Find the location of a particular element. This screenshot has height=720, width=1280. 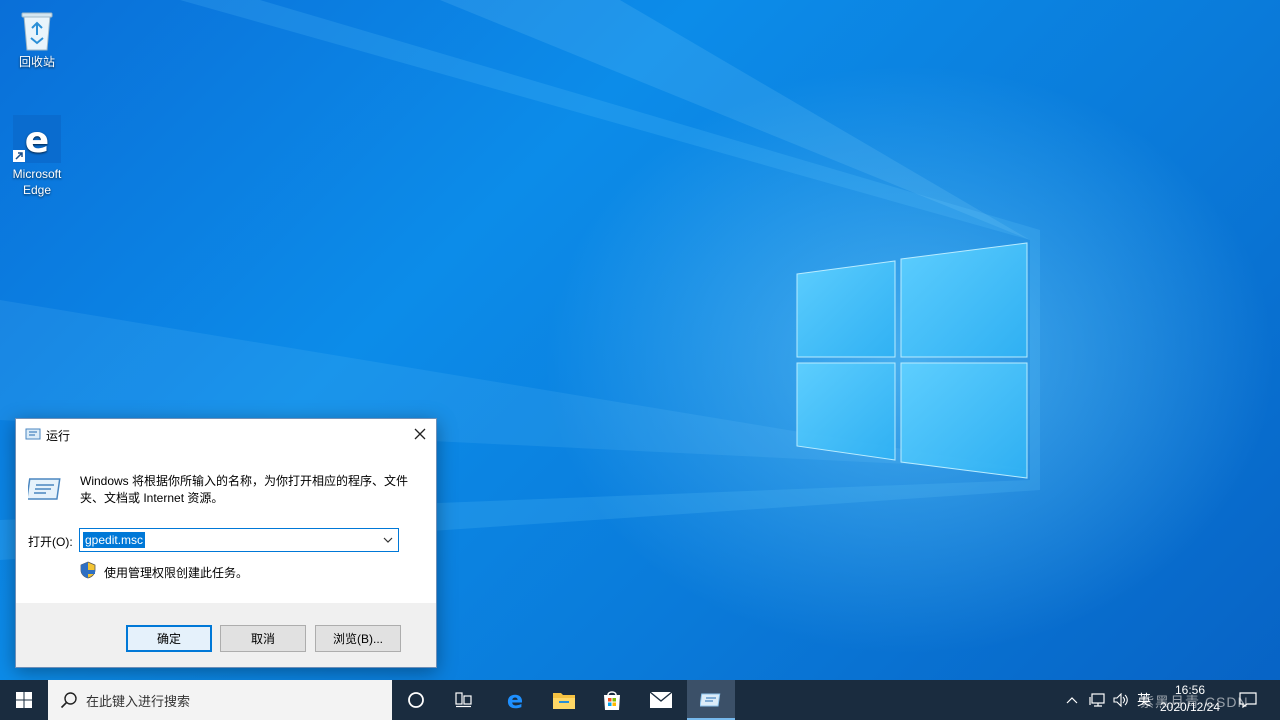

open-label: 打开(O): is located at coordinates (50, 542).